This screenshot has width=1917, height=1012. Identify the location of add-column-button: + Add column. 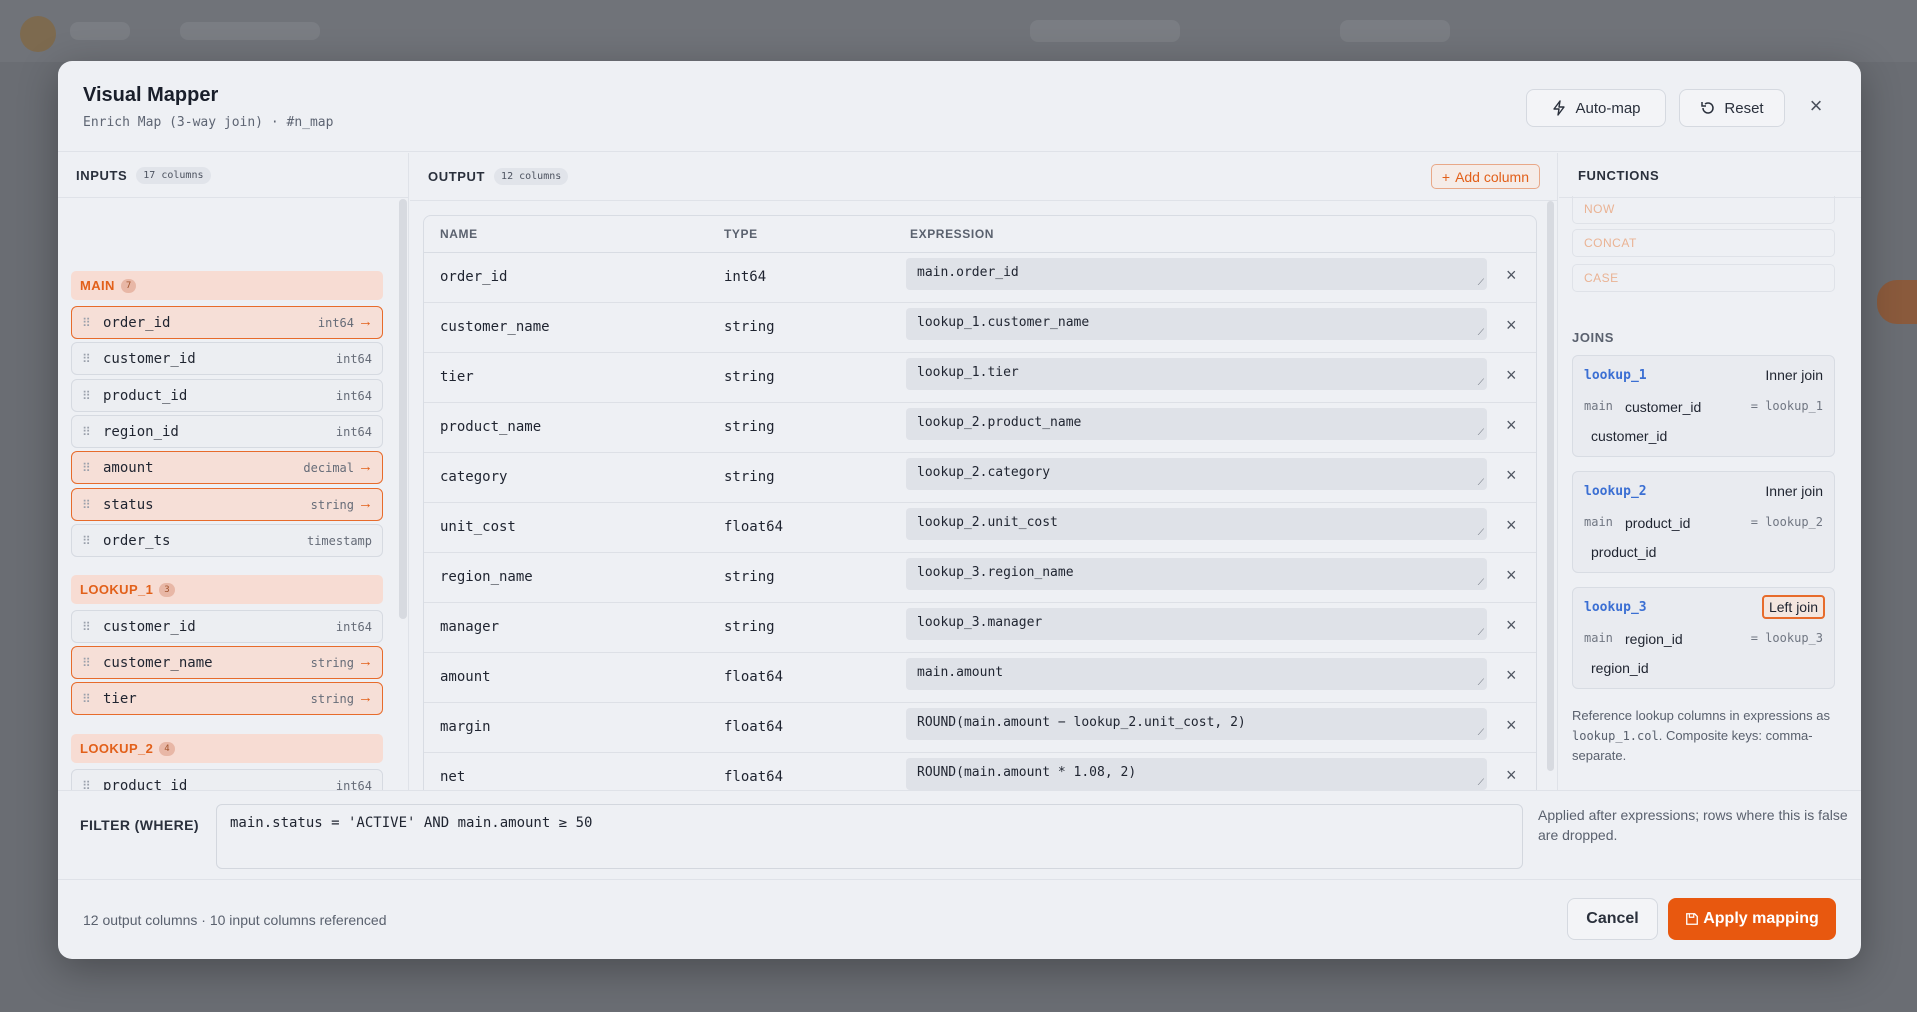
(1485, 176).